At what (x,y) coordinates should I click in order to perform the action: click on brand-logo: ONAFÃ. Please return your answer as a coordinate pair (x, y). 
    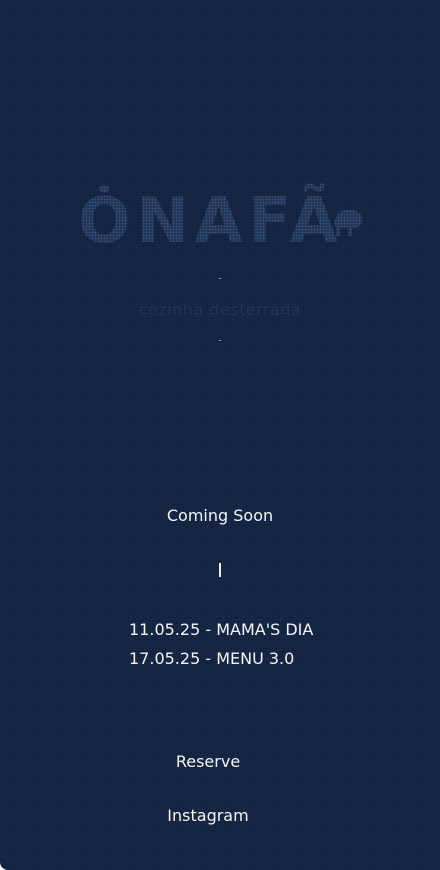
    Looking at the image, I should click on (220, 220).